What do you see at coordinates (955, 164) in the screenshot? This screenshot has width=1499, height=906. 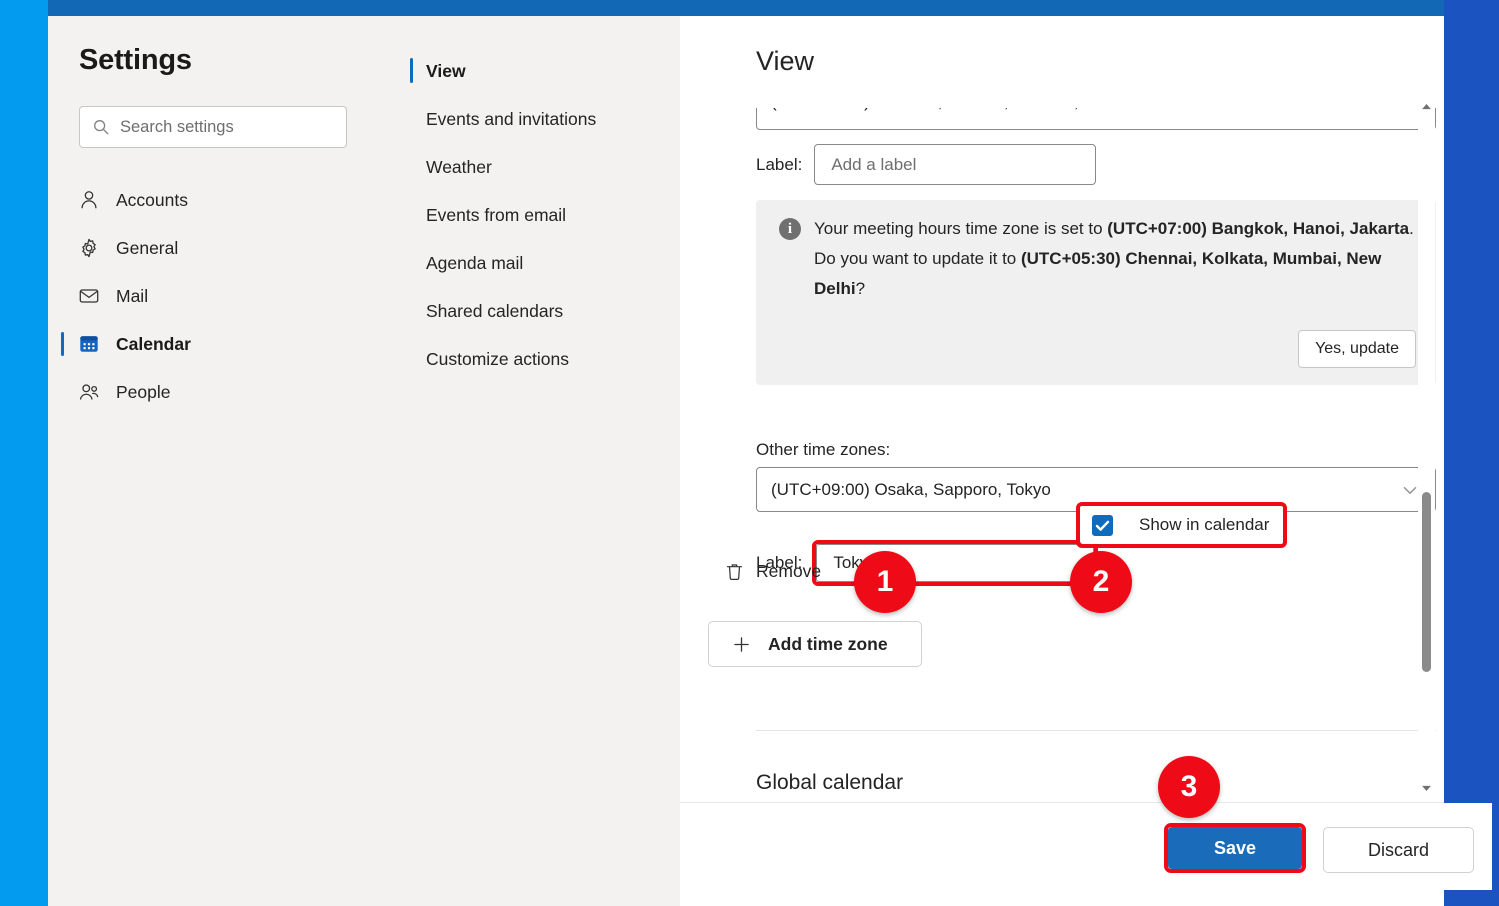 I see `primary-label-input: Add a label` at bounding box center [955, 164].